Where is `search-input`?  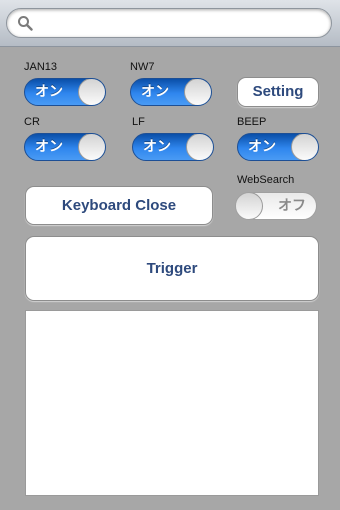 search-input is located at coordinates (179, 24).